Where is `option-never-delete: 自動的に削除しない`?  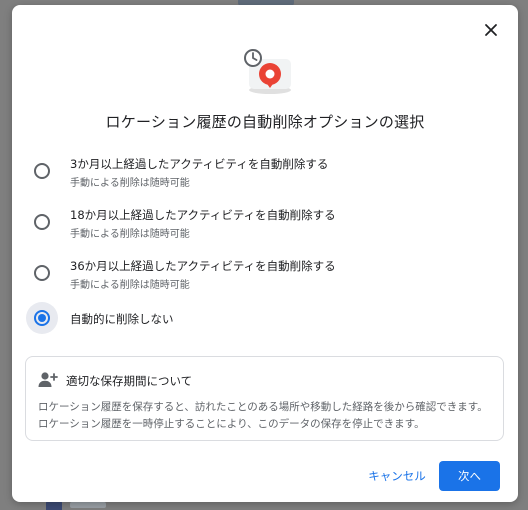 option-never-delete: 自動的に削除しない is located at coordinates (261, 322).